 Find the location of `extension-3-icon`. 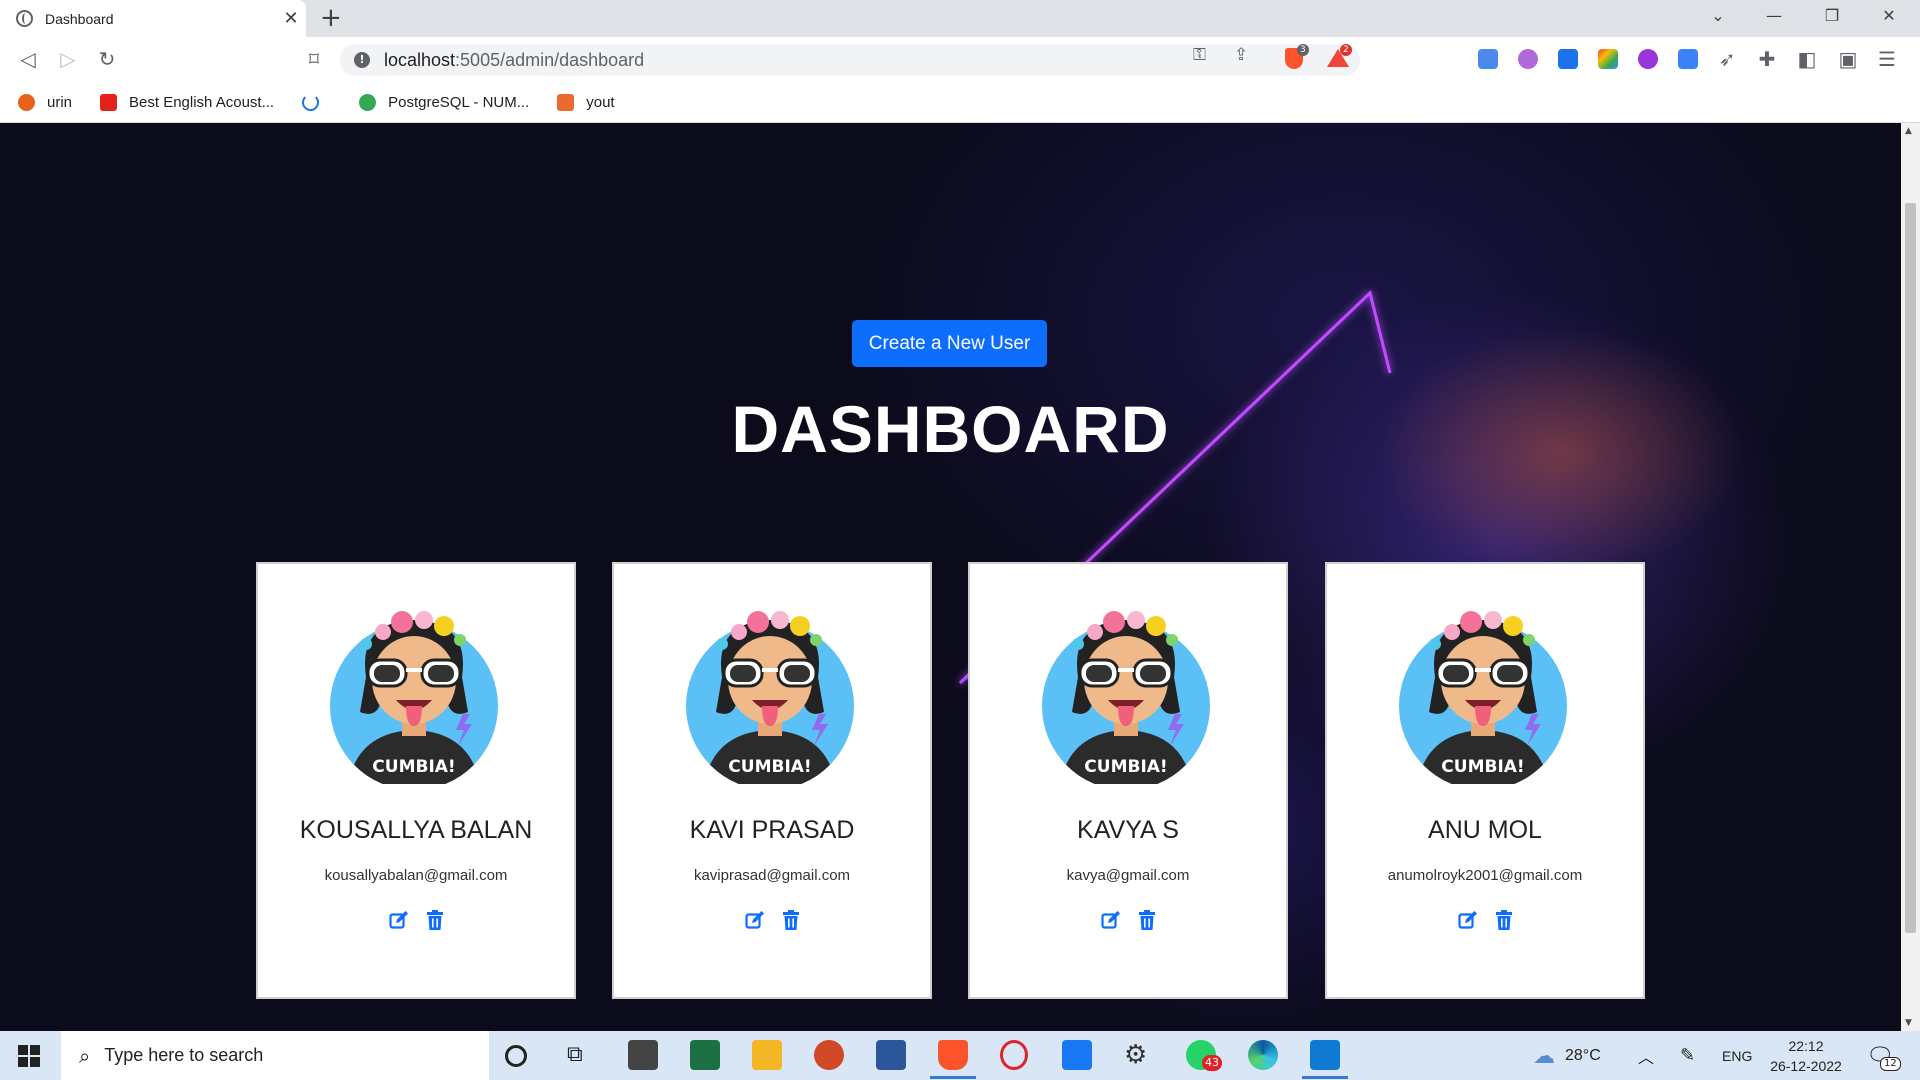

extension-3-icon is located at coordinates (1608, 59).